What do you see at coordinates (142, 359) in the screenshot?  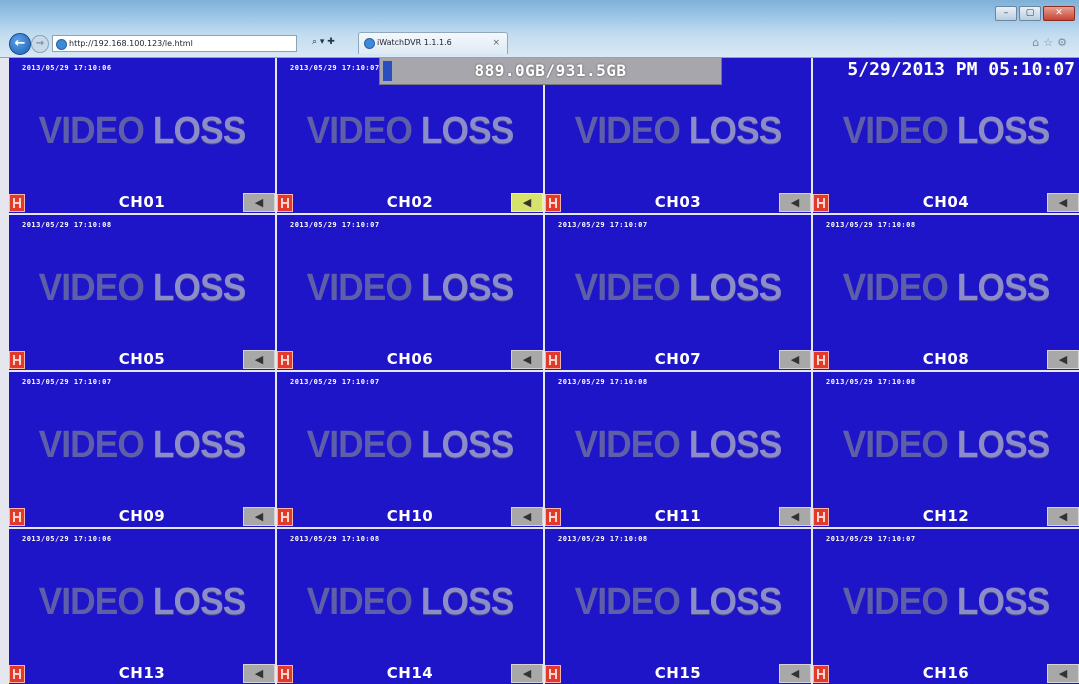 I see `channel-status-bar: CH05 ◀` at bounding box center [142, 359].